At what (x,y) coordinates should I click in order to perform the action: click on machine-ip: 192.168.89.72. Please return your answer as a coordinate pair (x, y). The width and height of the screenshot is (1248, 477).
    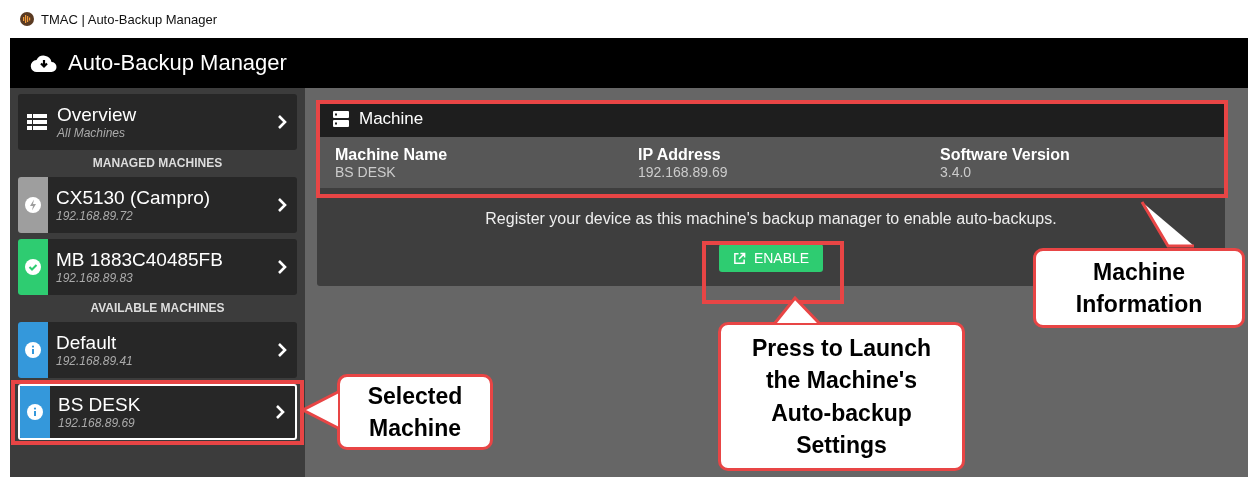
    Looking at the image, I should click on (95, 216).